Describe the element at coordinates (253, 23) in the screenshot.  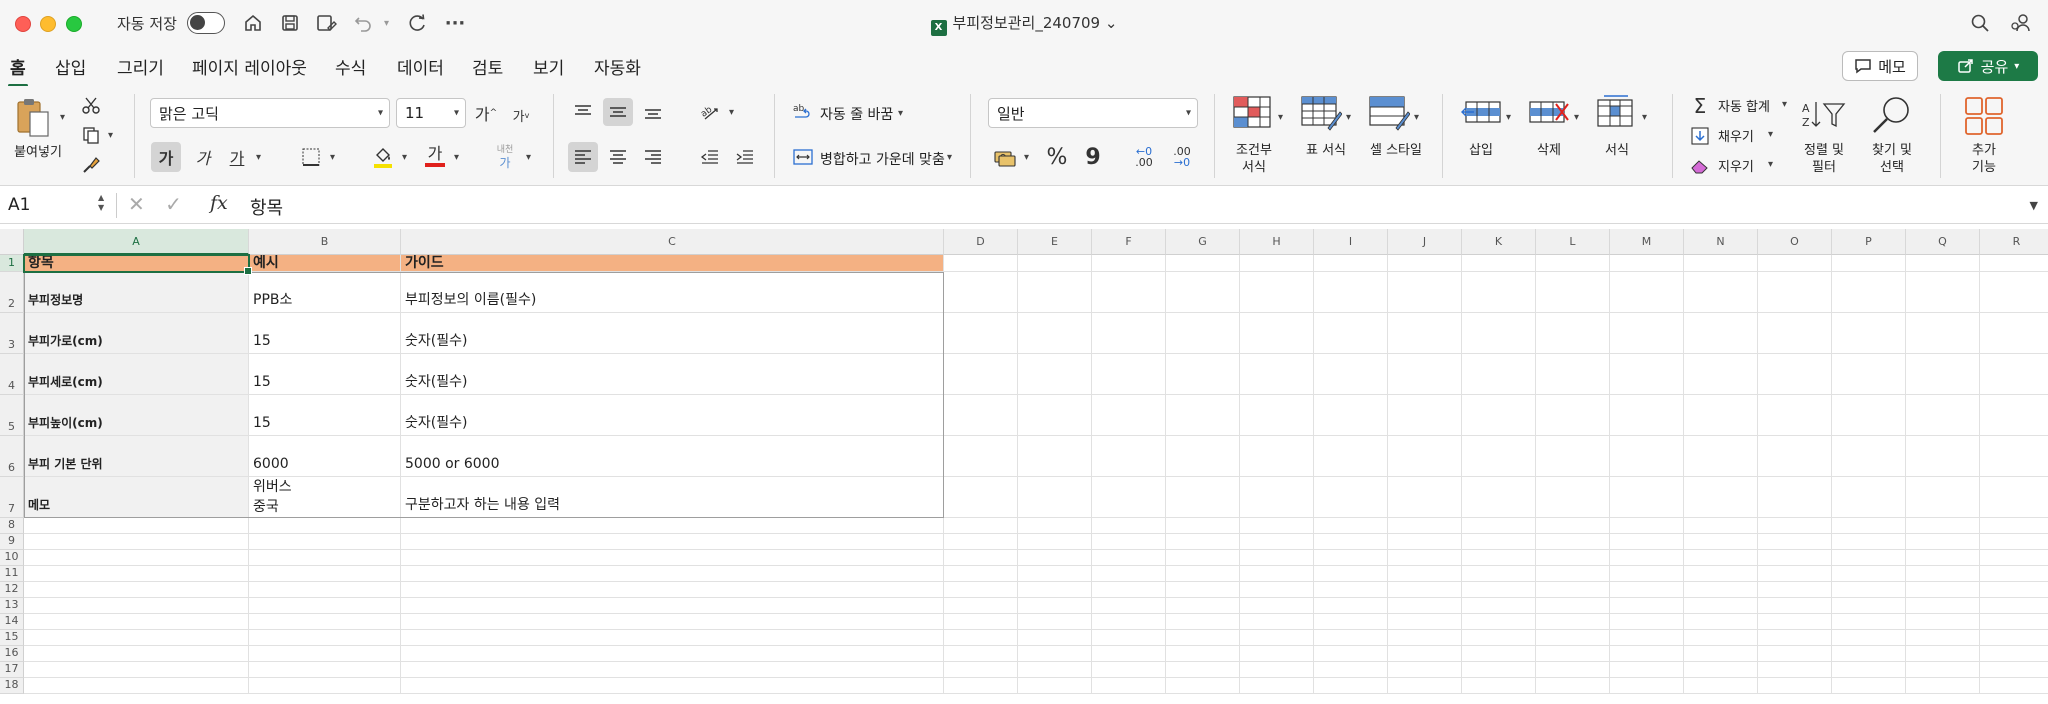
I see `home-icon` at that location.